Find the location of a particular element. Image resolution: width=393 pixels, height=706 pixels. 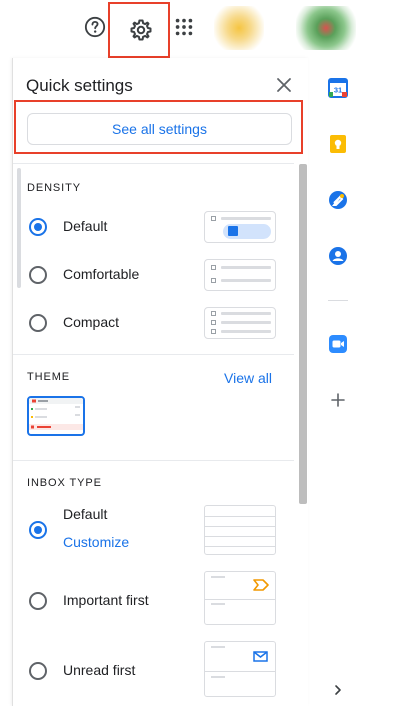

svg-text: 31 is located at coordinates (338, 90).